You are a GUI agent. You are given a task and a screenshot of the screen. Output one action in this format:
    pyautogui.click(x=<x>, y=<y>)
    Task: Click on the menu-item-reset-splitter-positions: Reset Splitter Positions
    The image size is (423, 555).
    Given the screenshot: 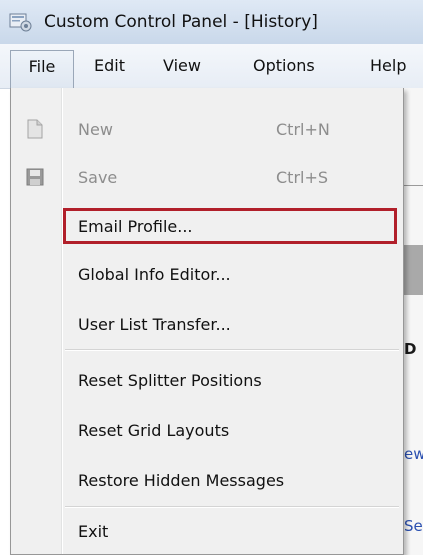 What is the action you would take?
    pyautogui.click(x=207, y=380)
    